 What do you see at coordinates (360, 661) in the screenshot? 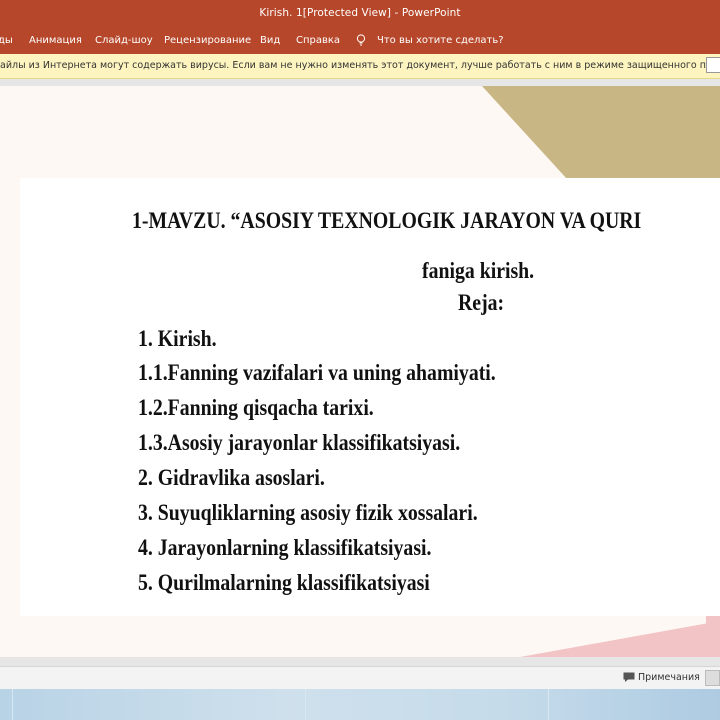
I see `workspace-bottom-gap` at bounding box center [360, 661].